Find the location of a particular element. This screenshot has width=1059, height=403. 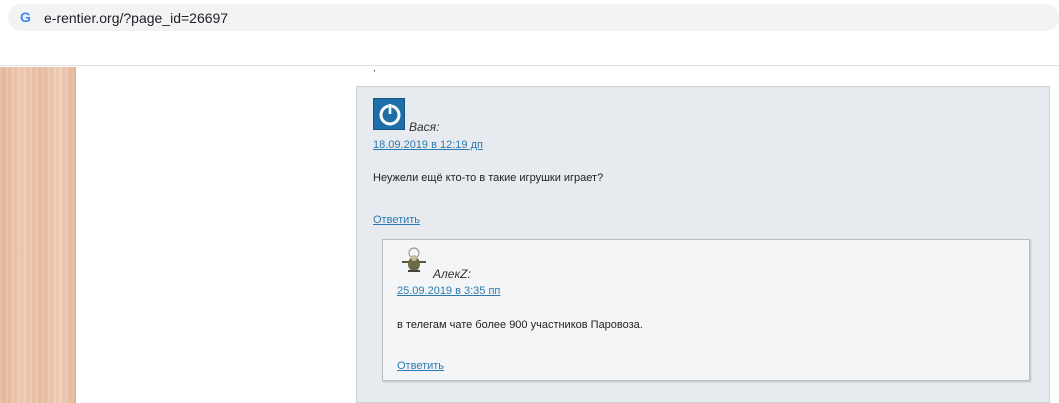

wood-sidebar-background is located at coordinates (38, 235).